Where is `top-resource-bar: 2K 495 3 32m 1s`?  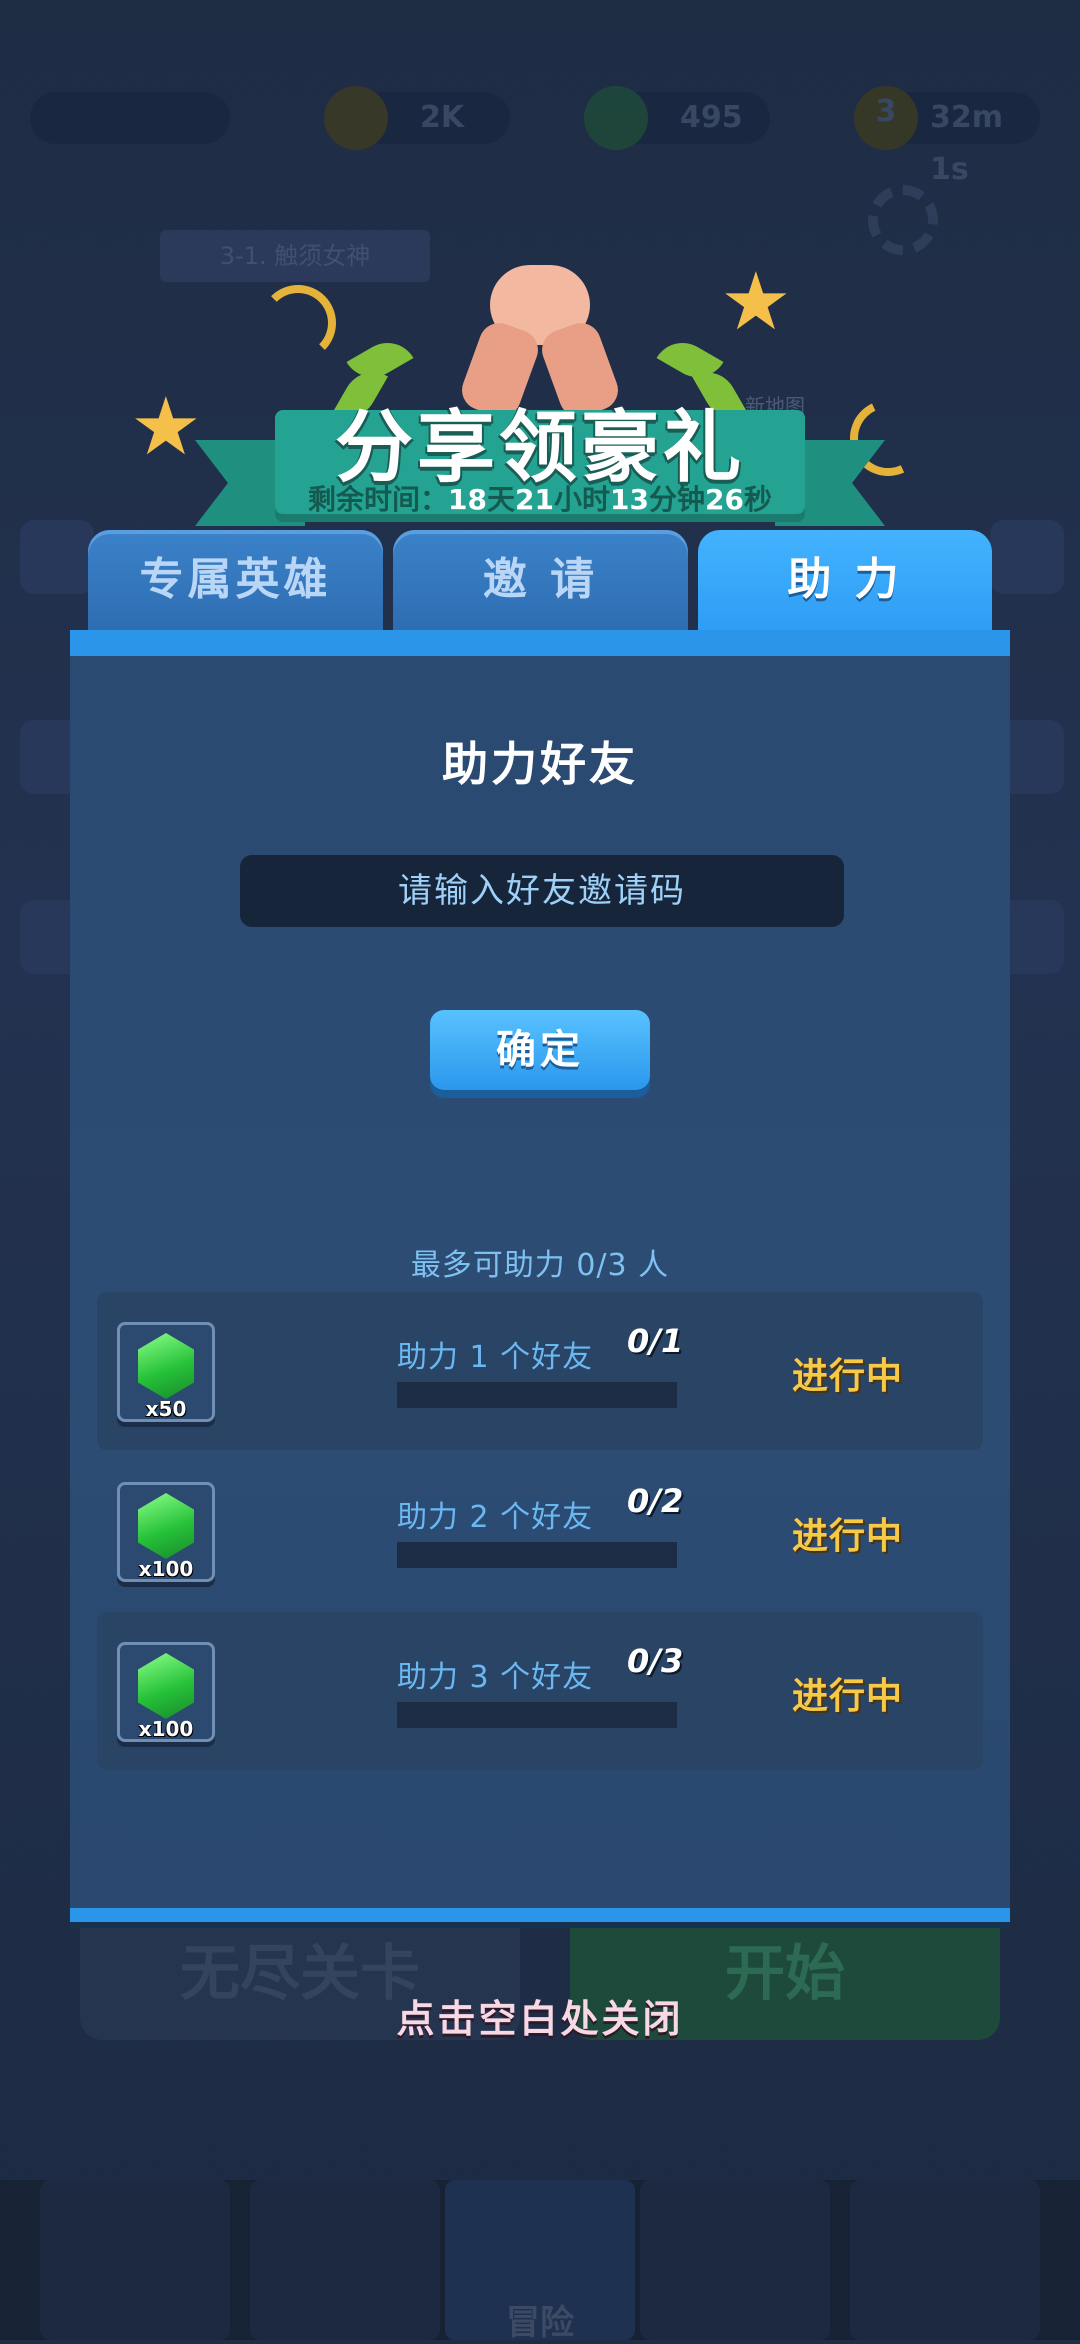
top-resource-bar: 2K 495 3 32m 1s is located at coordinates (540, 136).